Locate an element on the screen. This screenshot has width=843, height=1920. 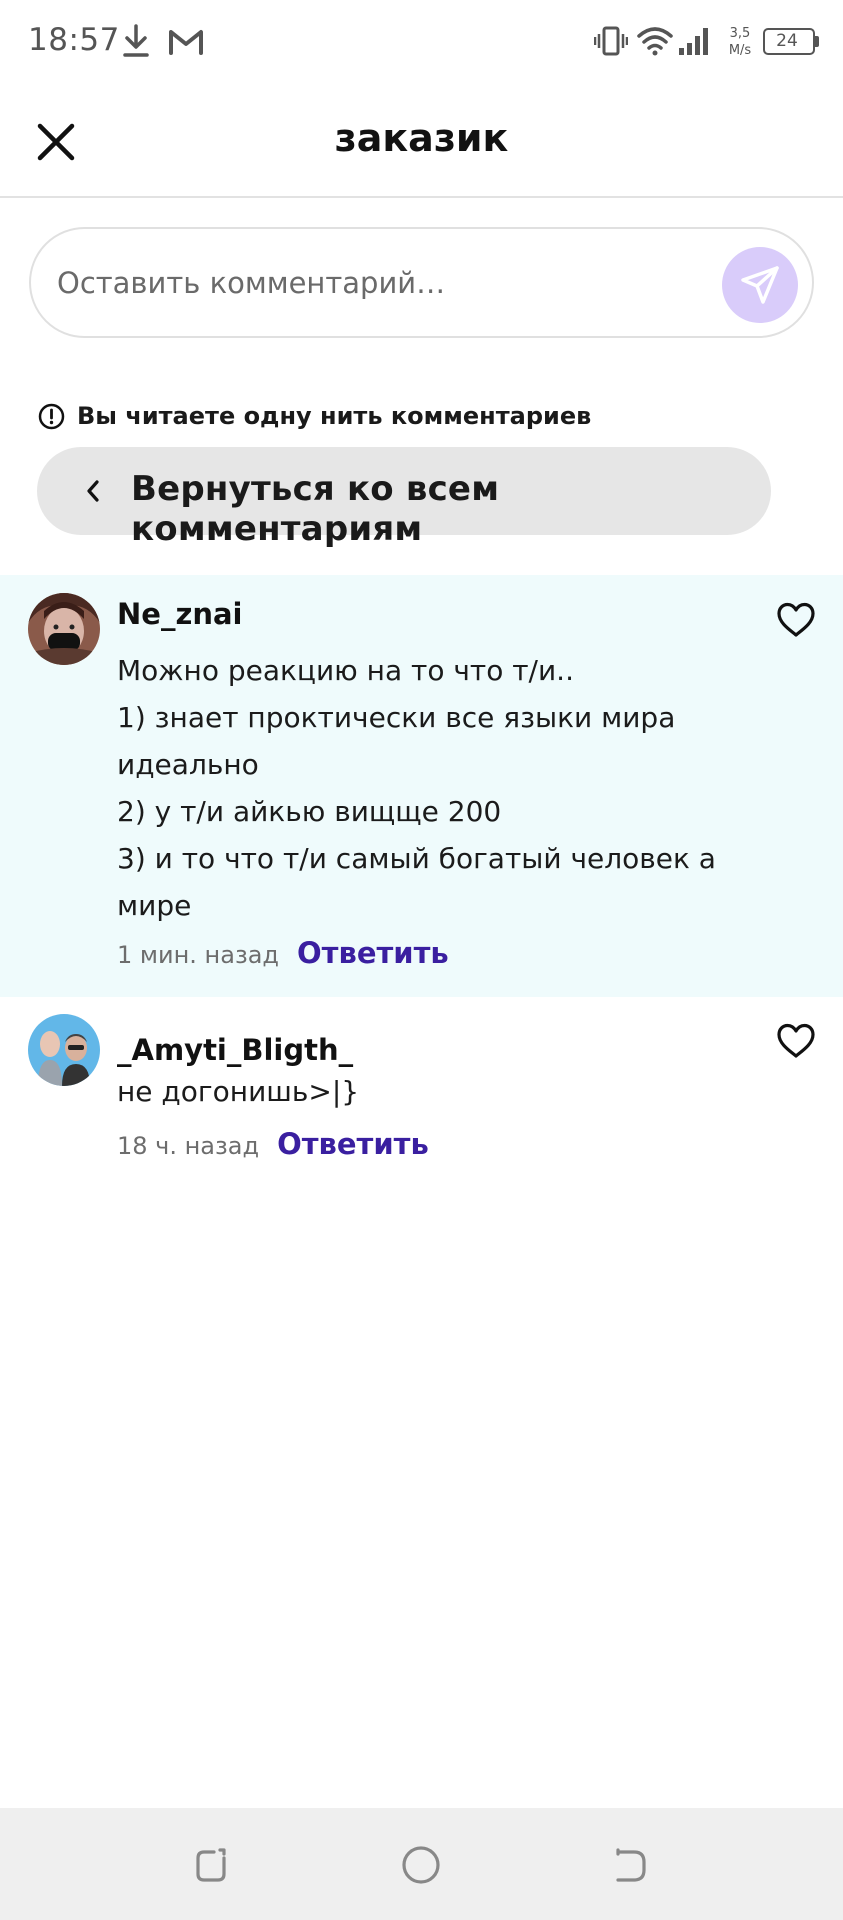
status-bar: 18:57 3,5 M/s 24 is located at coordinates (421, 43).